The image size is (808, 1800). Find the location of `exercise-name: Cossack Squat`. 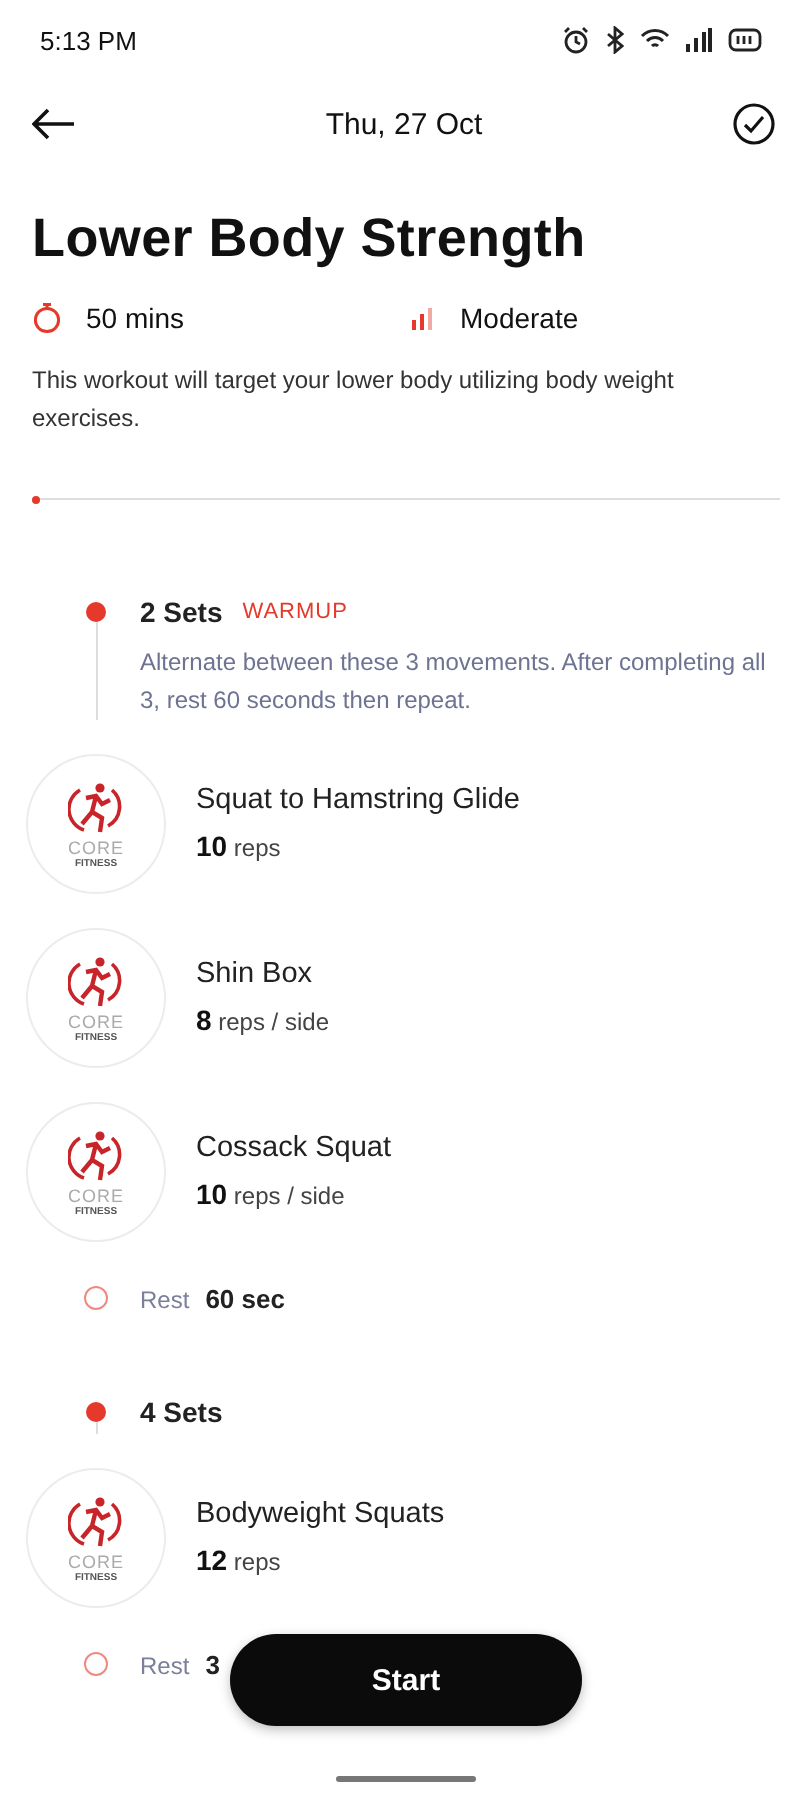

exercise-name: Cossack Squat is located at coordinates (502, 1148).